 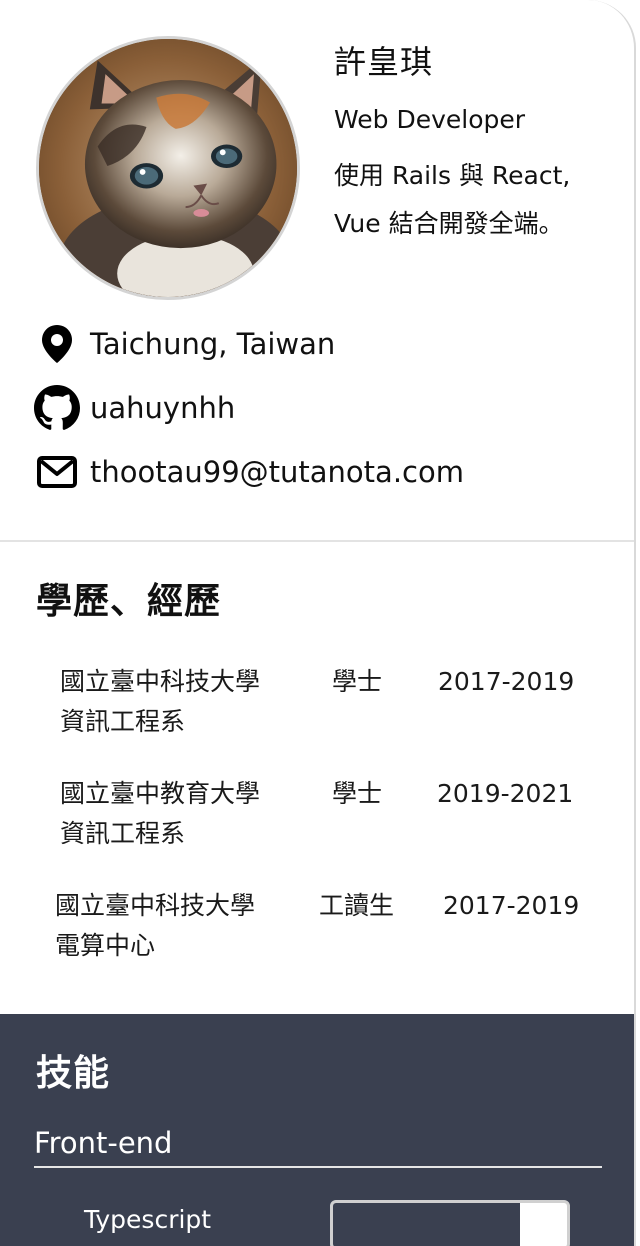 What do you see at coordinates (330, 707) in the screenshot?
I see `education-item: 國立臺中科技大學 資訊工程系 學士 2017-2019` at bounding box center [330, 707].